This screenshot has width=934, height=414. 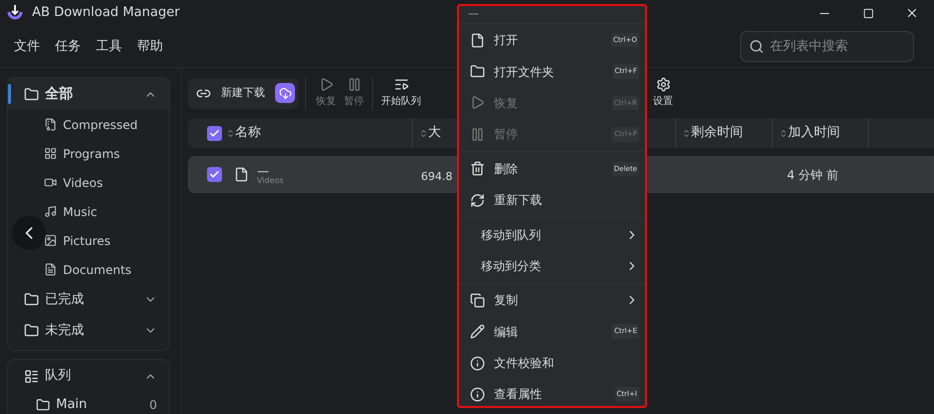 What do you see at coordinates (263, 170) in the screenshot?
I see `file-name: —` at bounding box center [263, 170].